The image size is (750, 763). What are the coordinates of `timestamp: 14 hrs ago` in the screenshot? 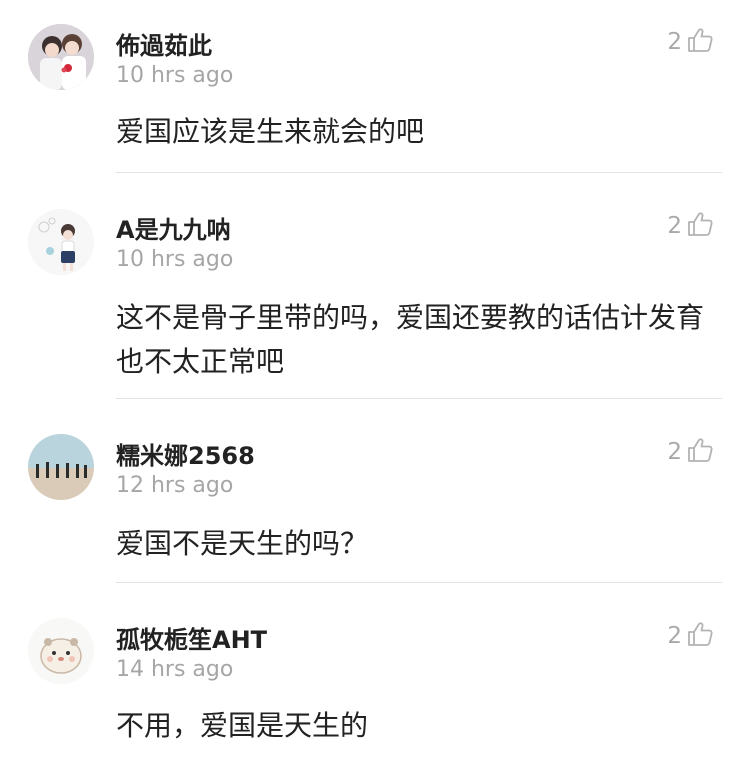 It's located at (175, 669).